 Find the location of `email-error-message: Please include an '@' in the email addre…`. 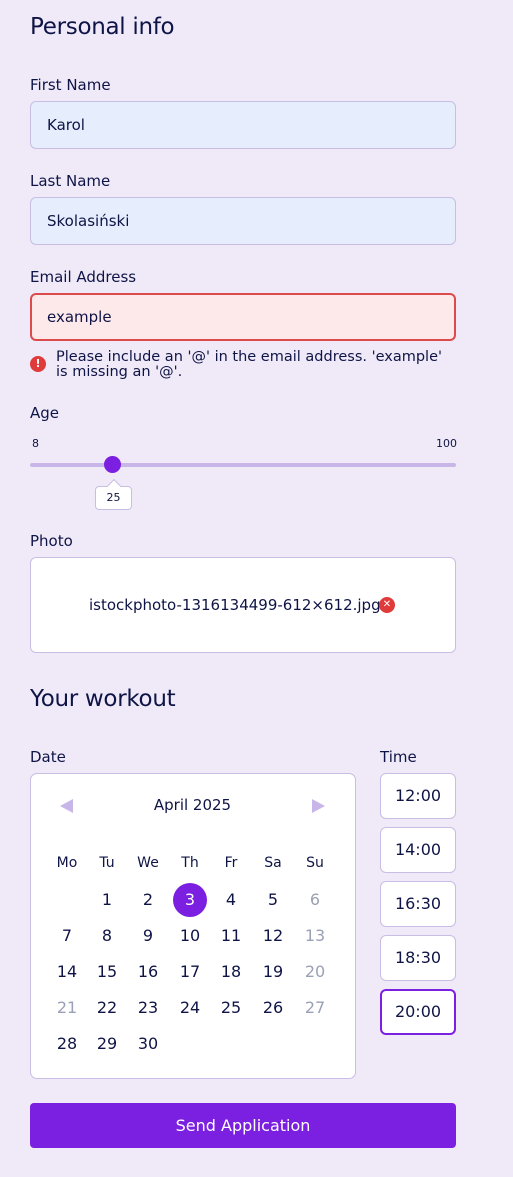

email-error-message: Please include an '@' in the email addre… is located at coordinates (256, 365).